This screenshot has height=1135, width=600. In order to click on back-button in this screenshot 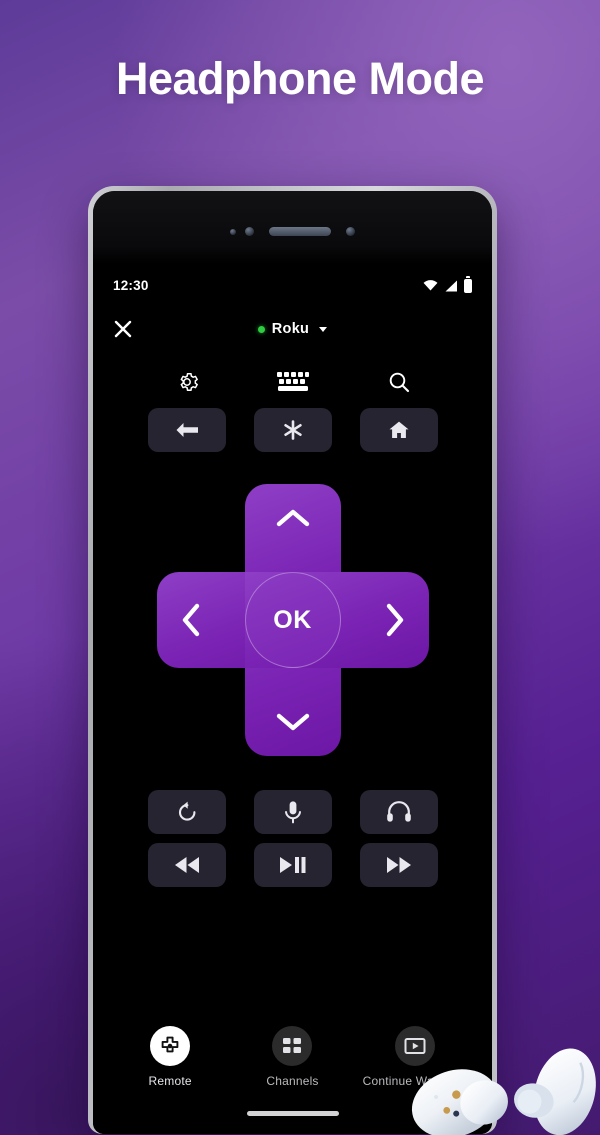, I will do `click(186, 430)`.